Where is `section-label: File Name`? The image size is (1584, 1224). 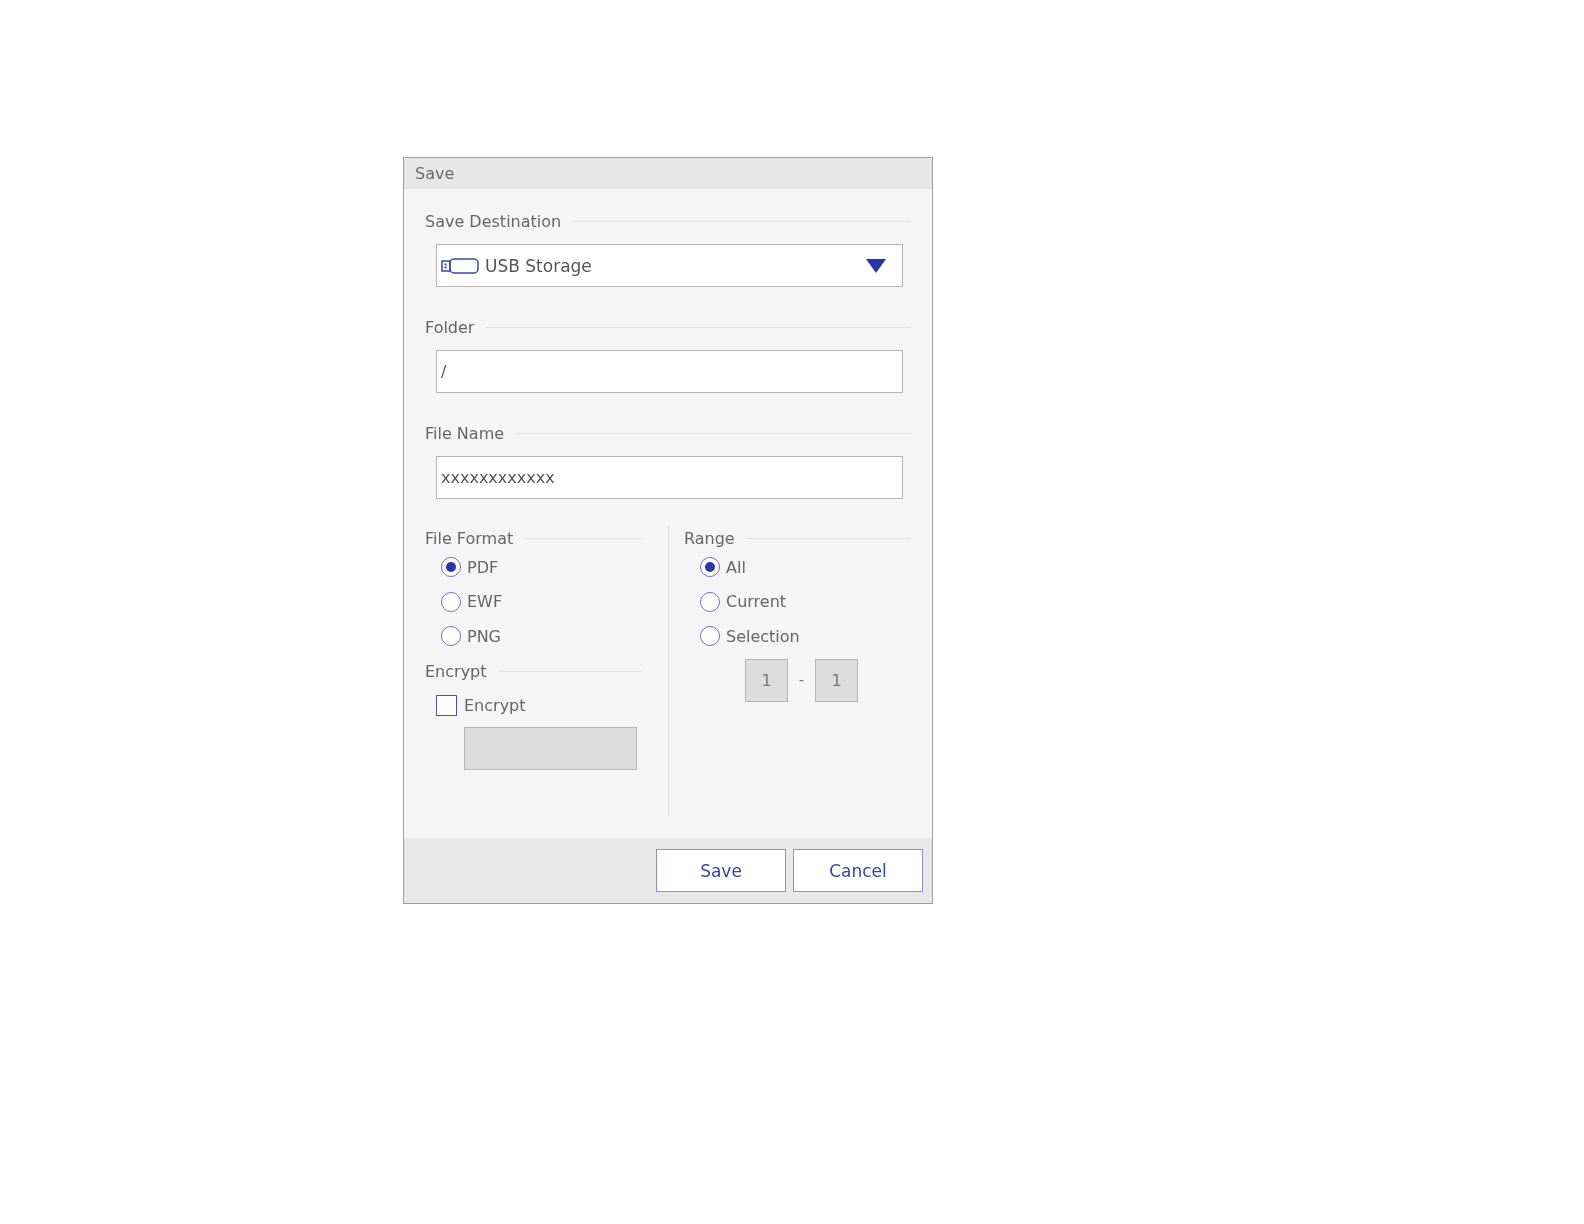 section-label: File Name is located at coordinates (465, 433).